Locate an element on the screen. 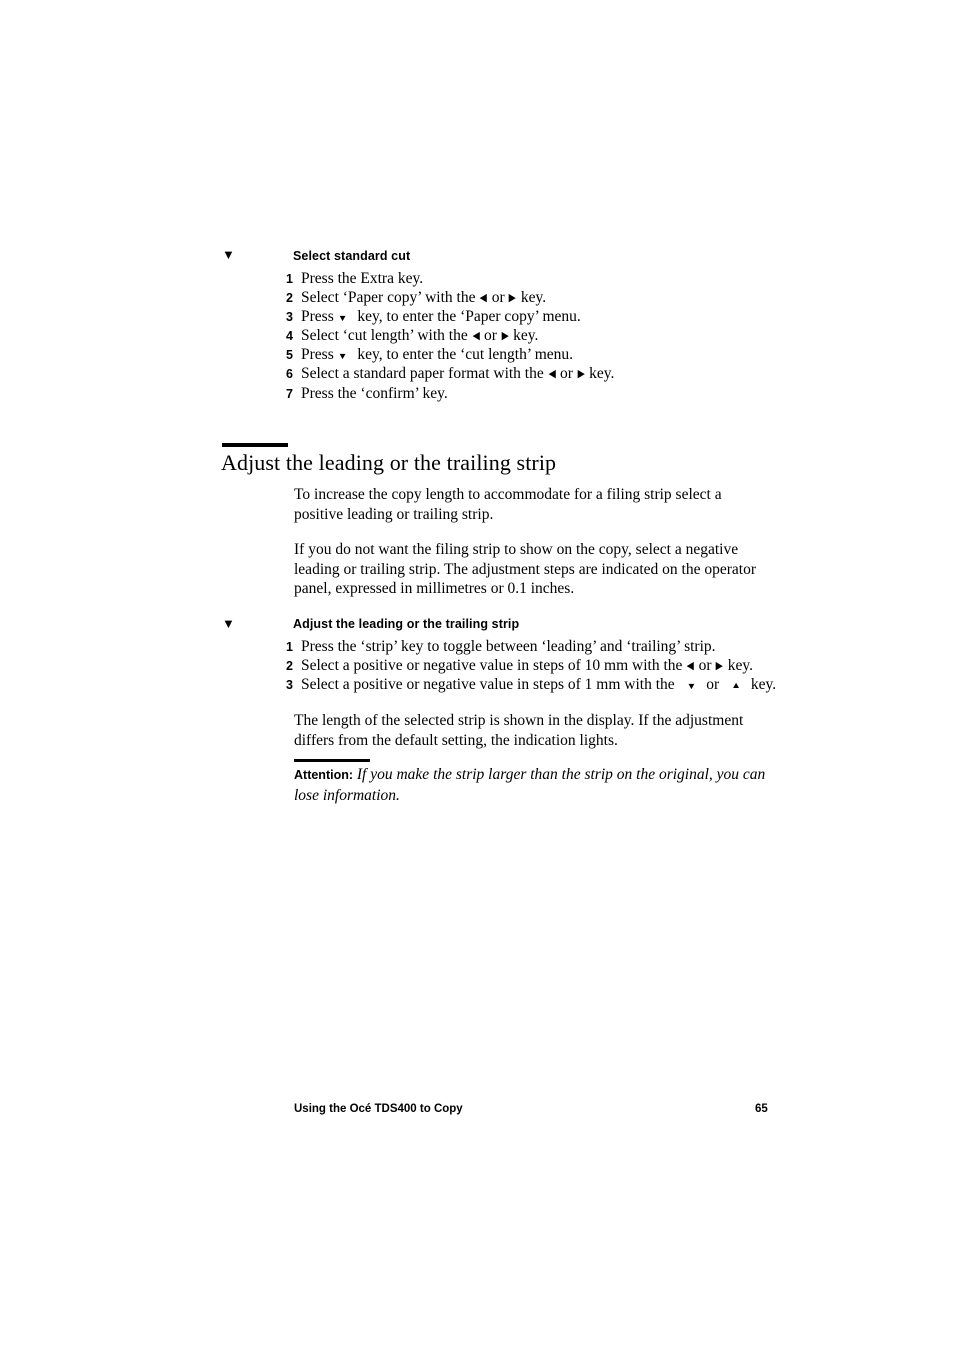 The height and width of the screenshot is (1351, 954). step-number: 5 is located at coordinates (289, 355).